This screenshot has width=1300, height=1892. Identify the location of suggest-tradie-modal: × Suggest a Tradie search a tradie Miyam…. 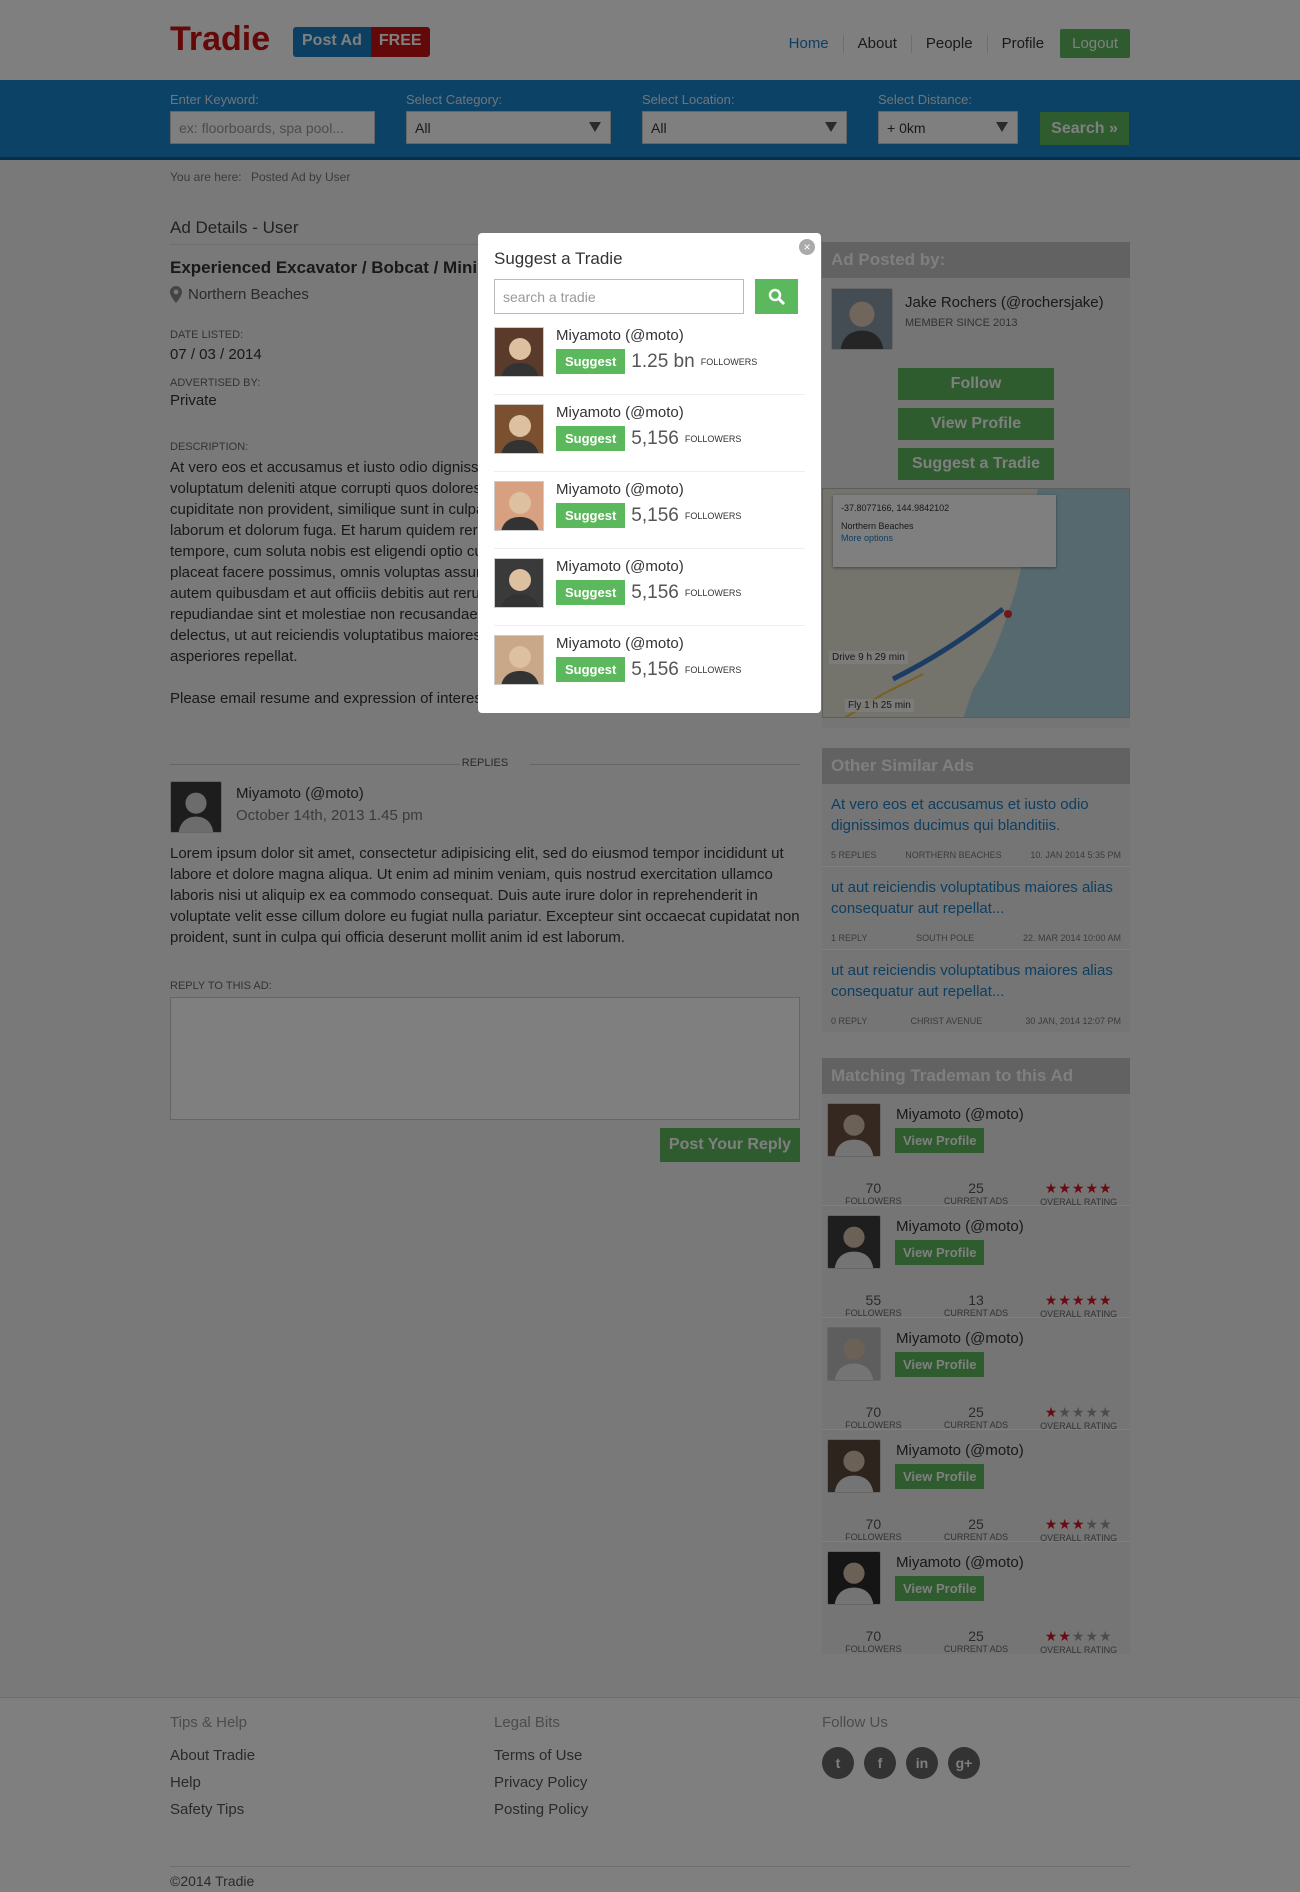
(649, 473).